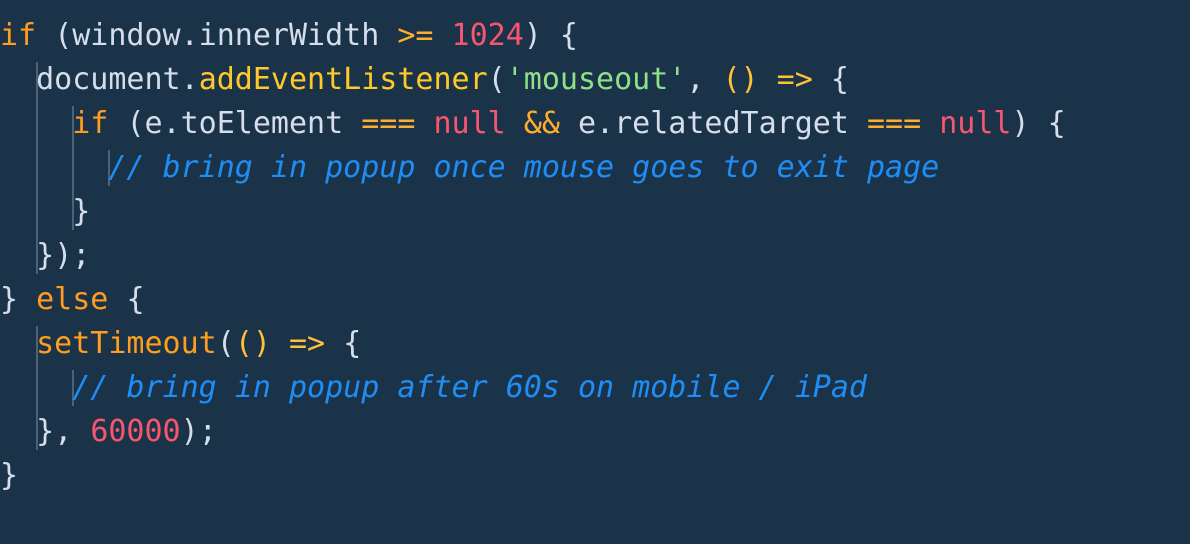 The height and width of the screenshot is (544, 1190). What do you see at coordinates (713, 123) in the screenshot?
I see `token-plain: e.relatedTarget` at bounding box center [713, 123].